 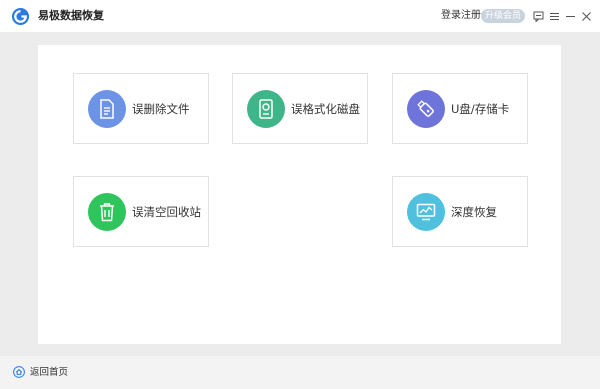 I want to click on menu-icon, so click(x=554, y=16).